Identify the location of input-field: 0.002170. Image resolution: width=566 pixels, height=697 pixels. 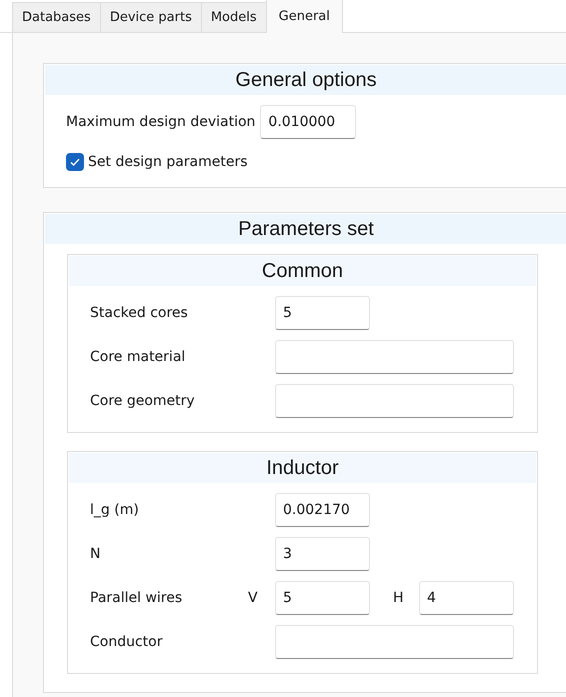
(322, 510).